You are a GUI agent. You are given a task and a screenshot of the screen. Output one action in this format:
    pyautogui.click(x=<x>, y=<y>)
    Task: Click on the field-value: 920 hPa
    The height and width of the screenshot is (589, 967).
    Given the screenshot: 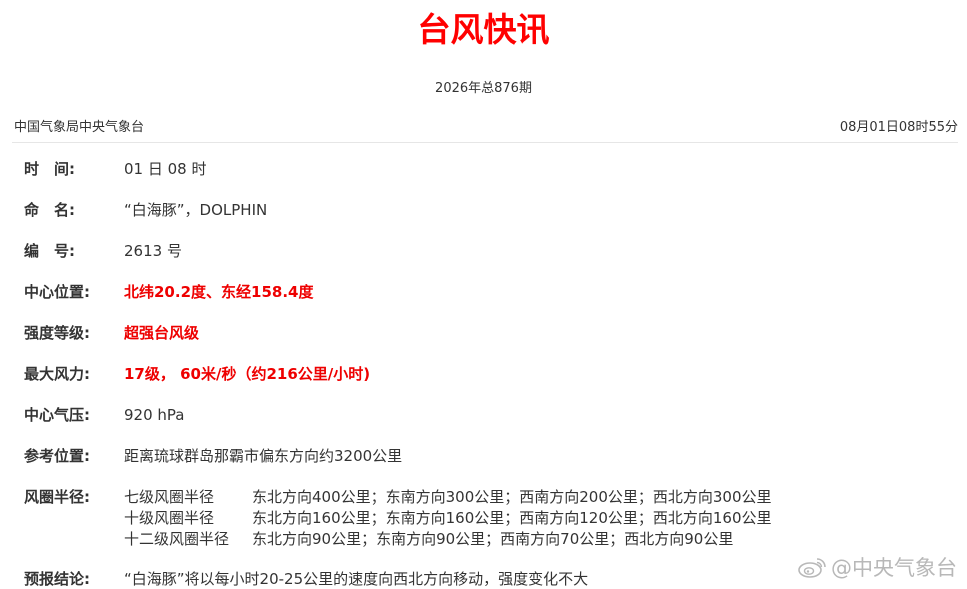 What is the action you would take?
    pyautogui.click(x=154, y=415)
    